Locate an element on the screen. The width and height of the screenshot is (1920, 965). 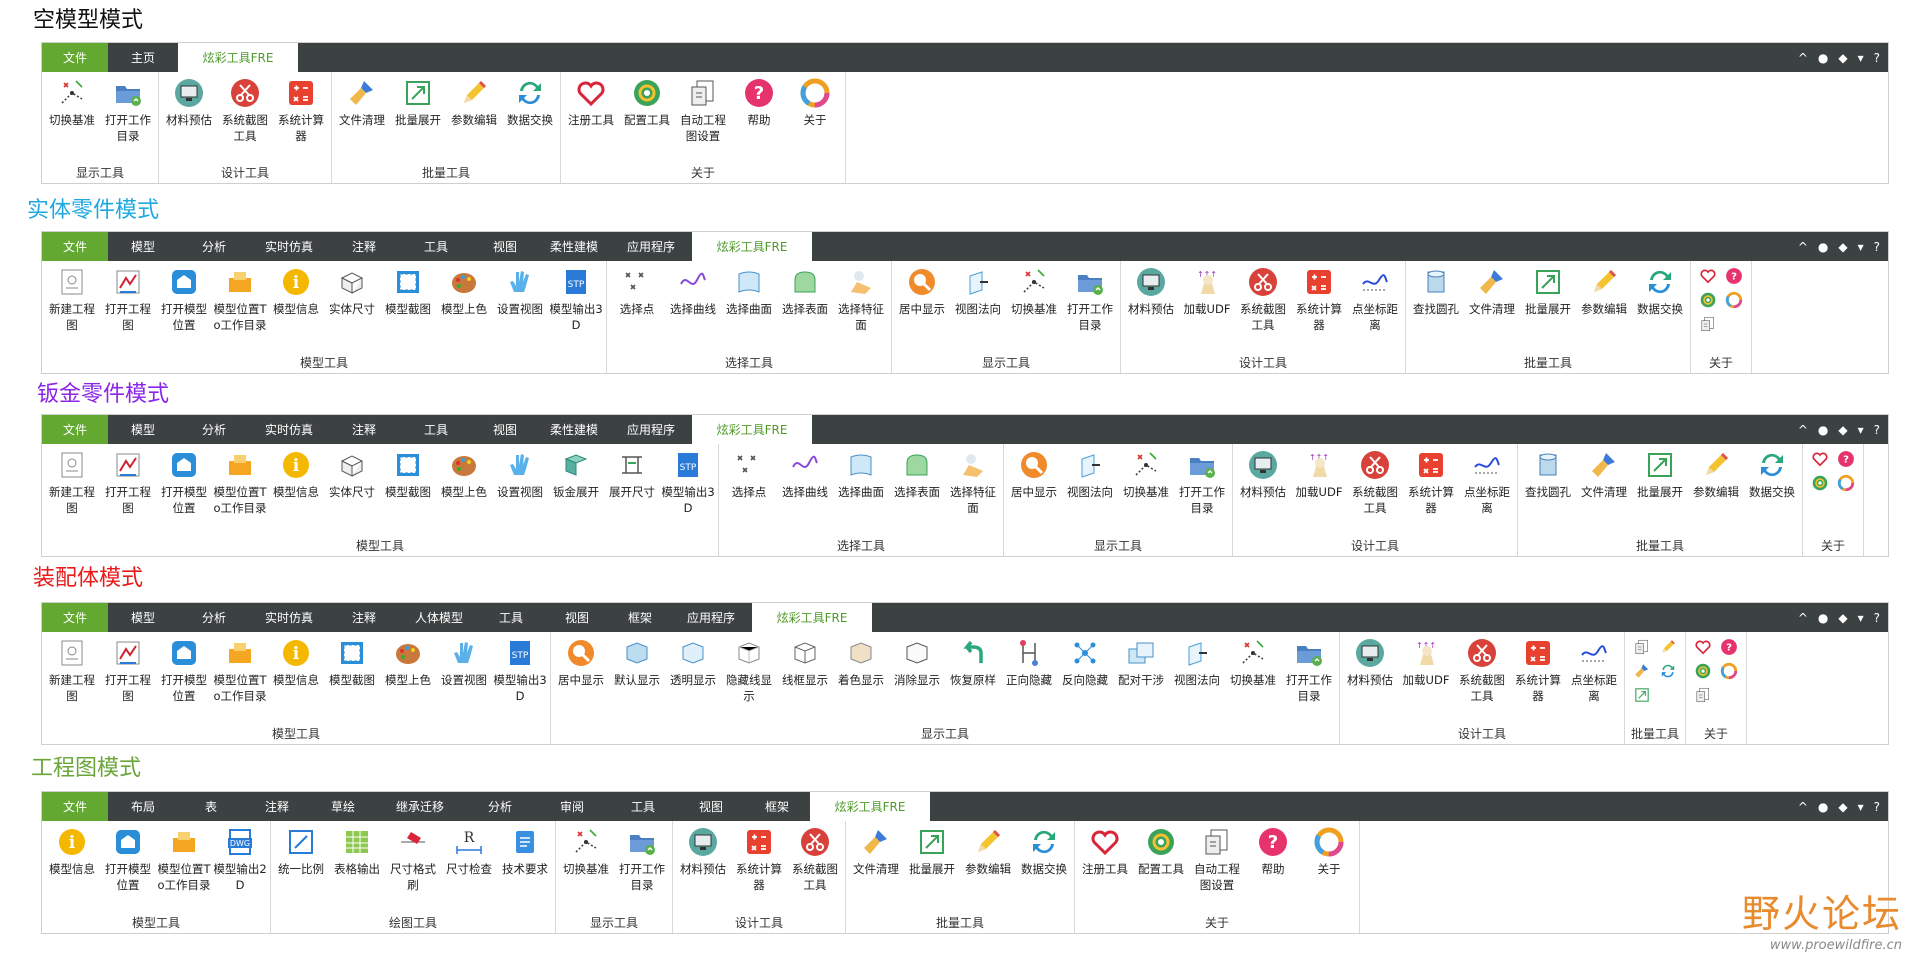
tool-button: 关于 is located at coordinates (1329, 859).